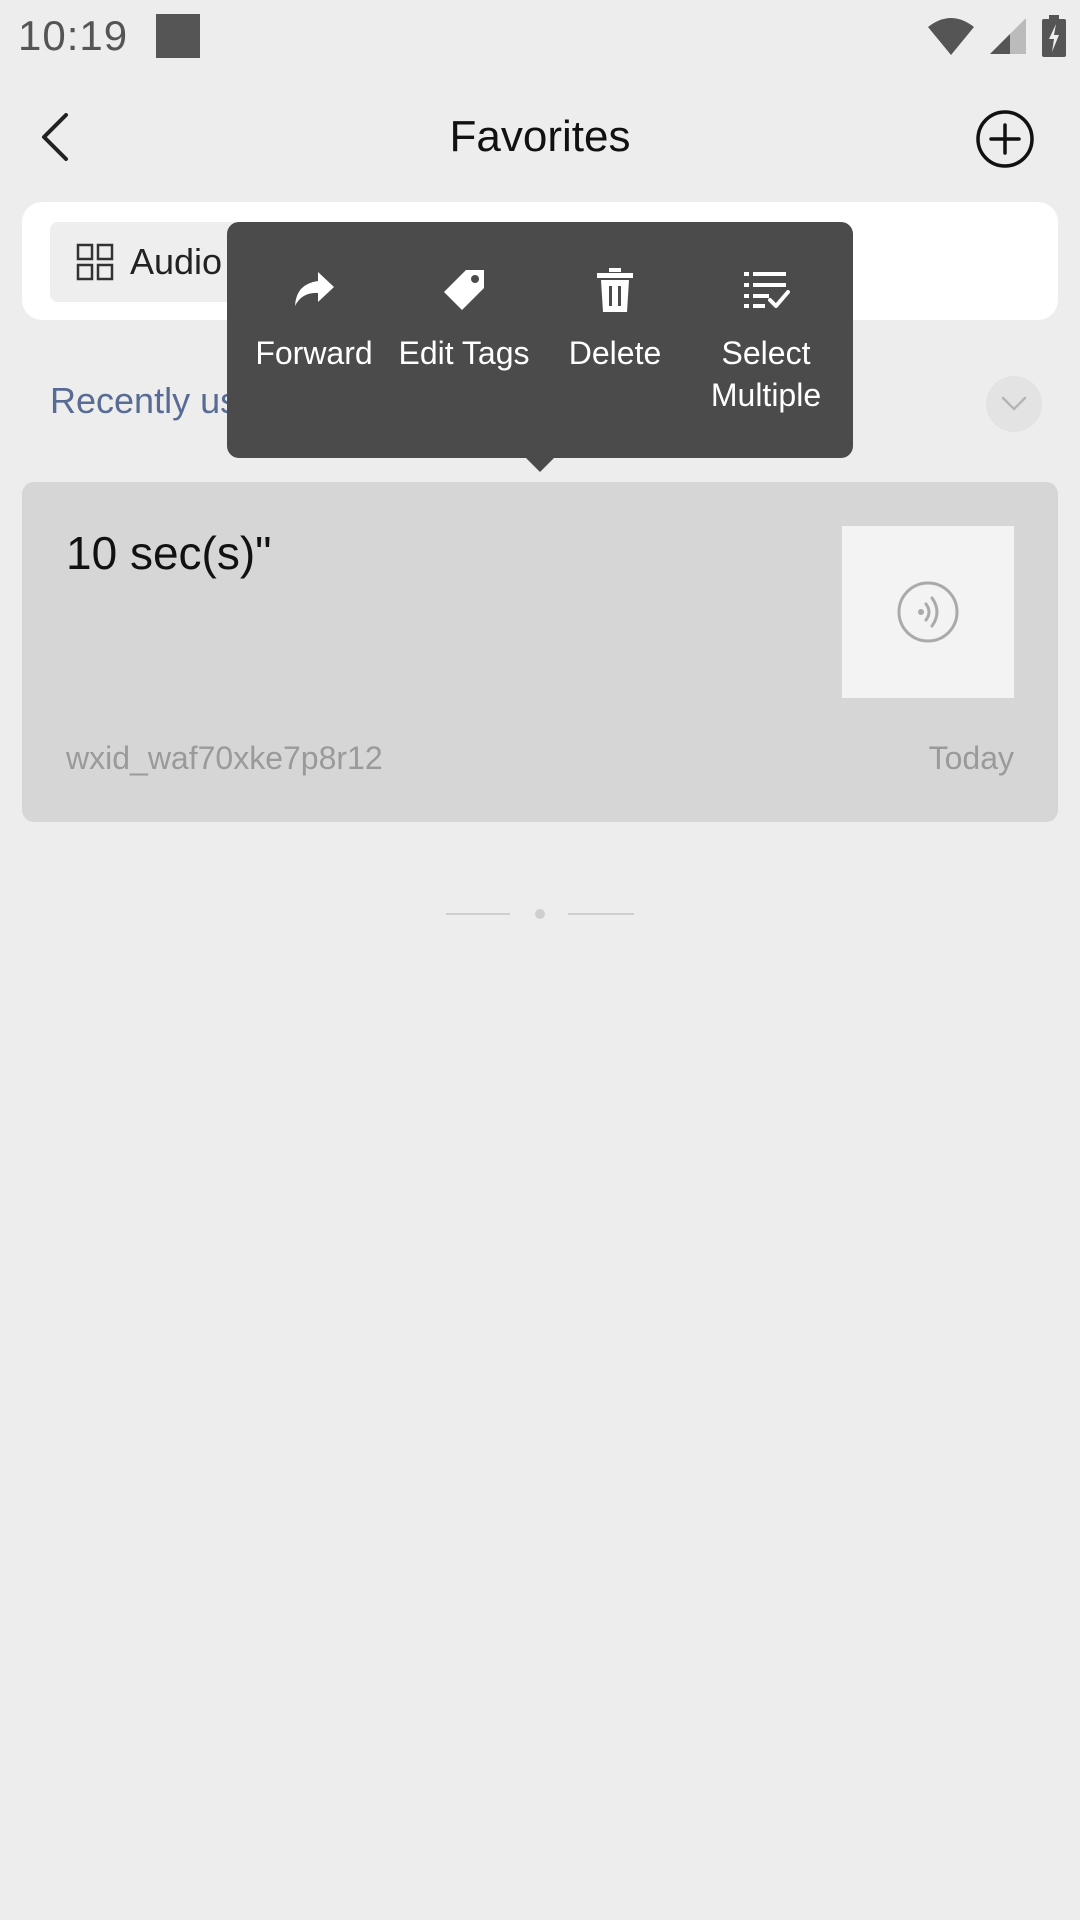 Image resolution: width=1080 pixels, height=1920 pixels. What do you see at coordinates (314, 289) in the screenshot?
I see `forward-icon` at bounding box center [314, 289].